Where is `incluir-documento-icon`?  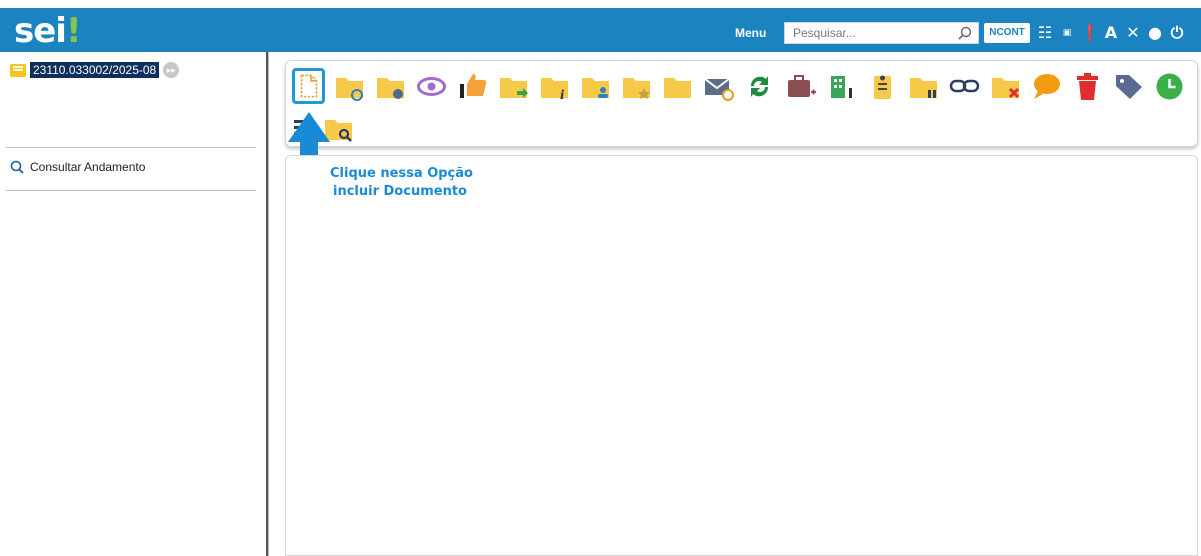 incluir-documento-icon is located at coordinates (308, 86).